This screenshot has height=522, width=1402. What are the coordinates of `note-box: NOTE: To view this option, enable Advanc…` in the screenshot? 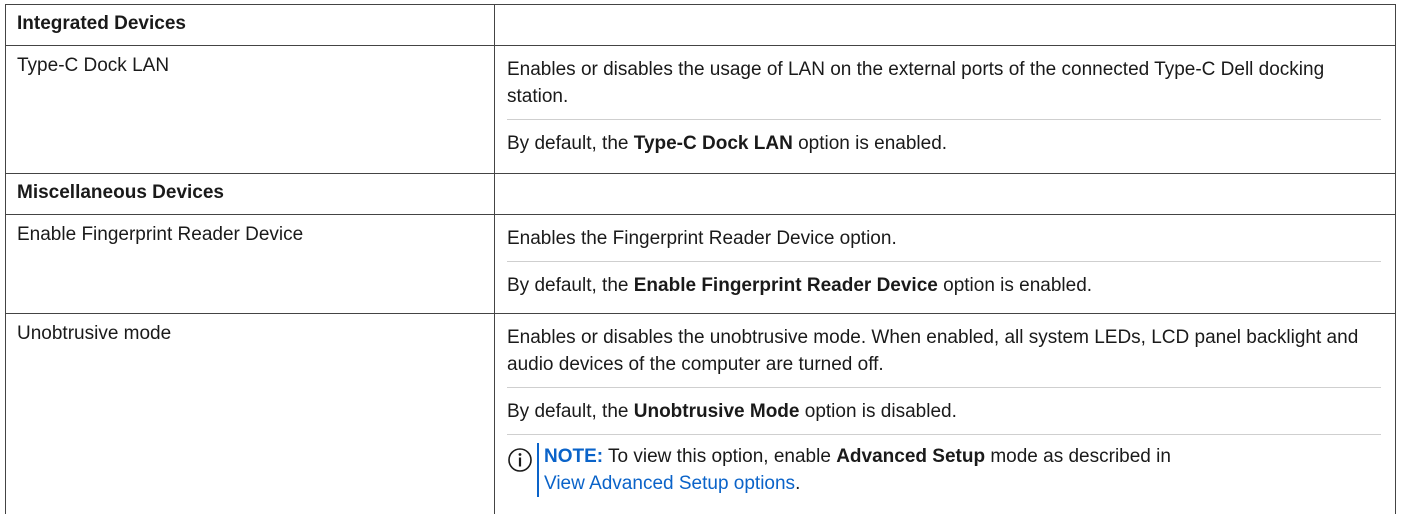 It's located at (944, 468).